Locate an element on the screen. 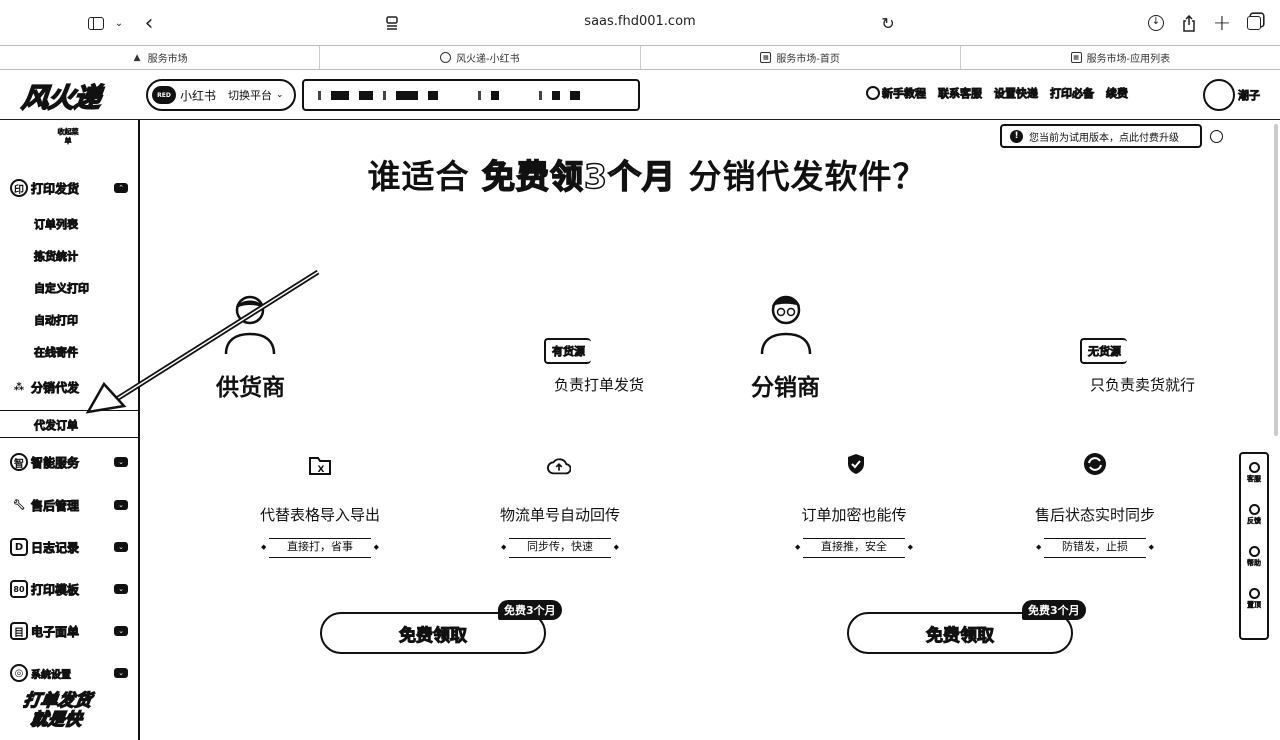 This screenshot has height=740, width=1280. close-icon is located at coordinates (1216, 136).